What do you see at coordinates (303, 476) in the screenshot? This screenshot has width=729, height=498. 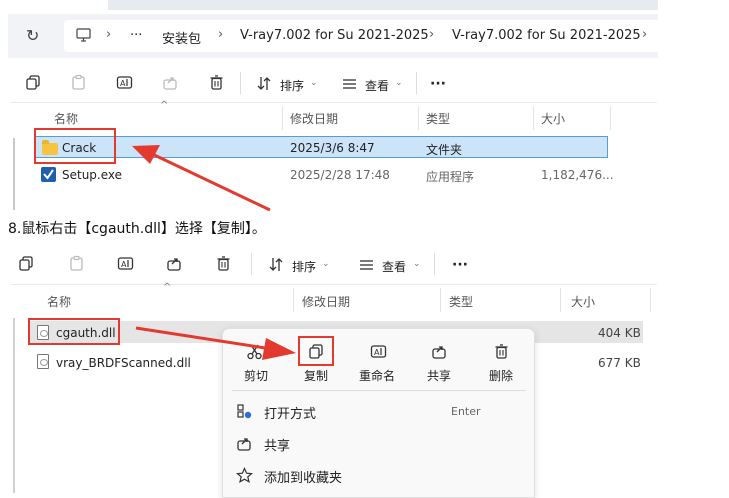 I see `menu-item-add-to-favorites: 添加到收藏夹` at bounding box center [303, 476].